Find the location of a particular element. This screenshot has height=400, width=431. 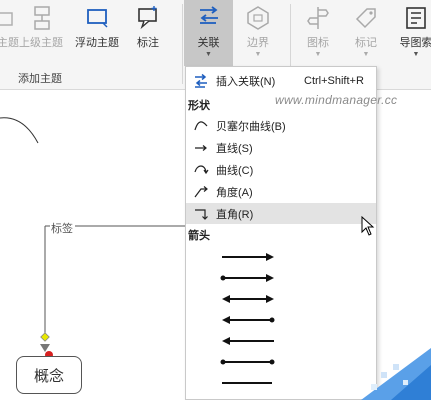

menu-item-bezier: 贝塞尔曲线(B) is located at coordinates (281, 125).